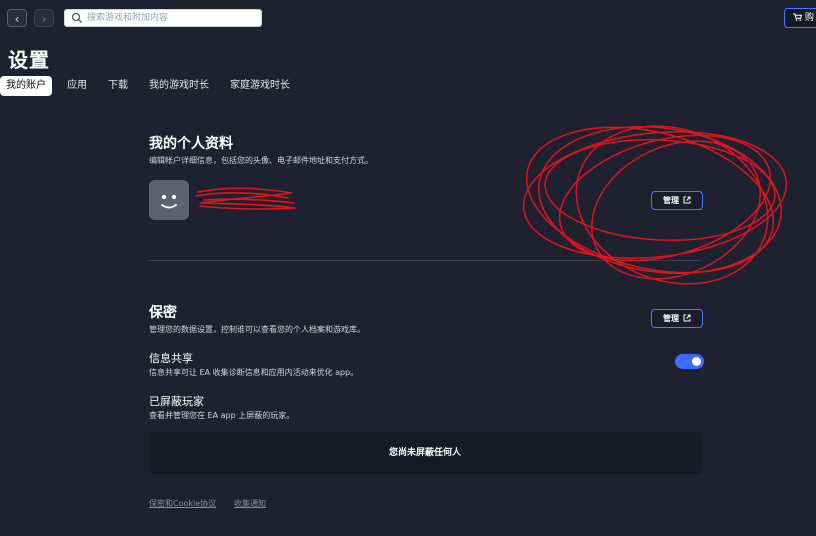  I want to click on info-sharing-description: 信息共享可让 EA 收集诊断信息和应用内活动来优化 app。, so click(254, 372).